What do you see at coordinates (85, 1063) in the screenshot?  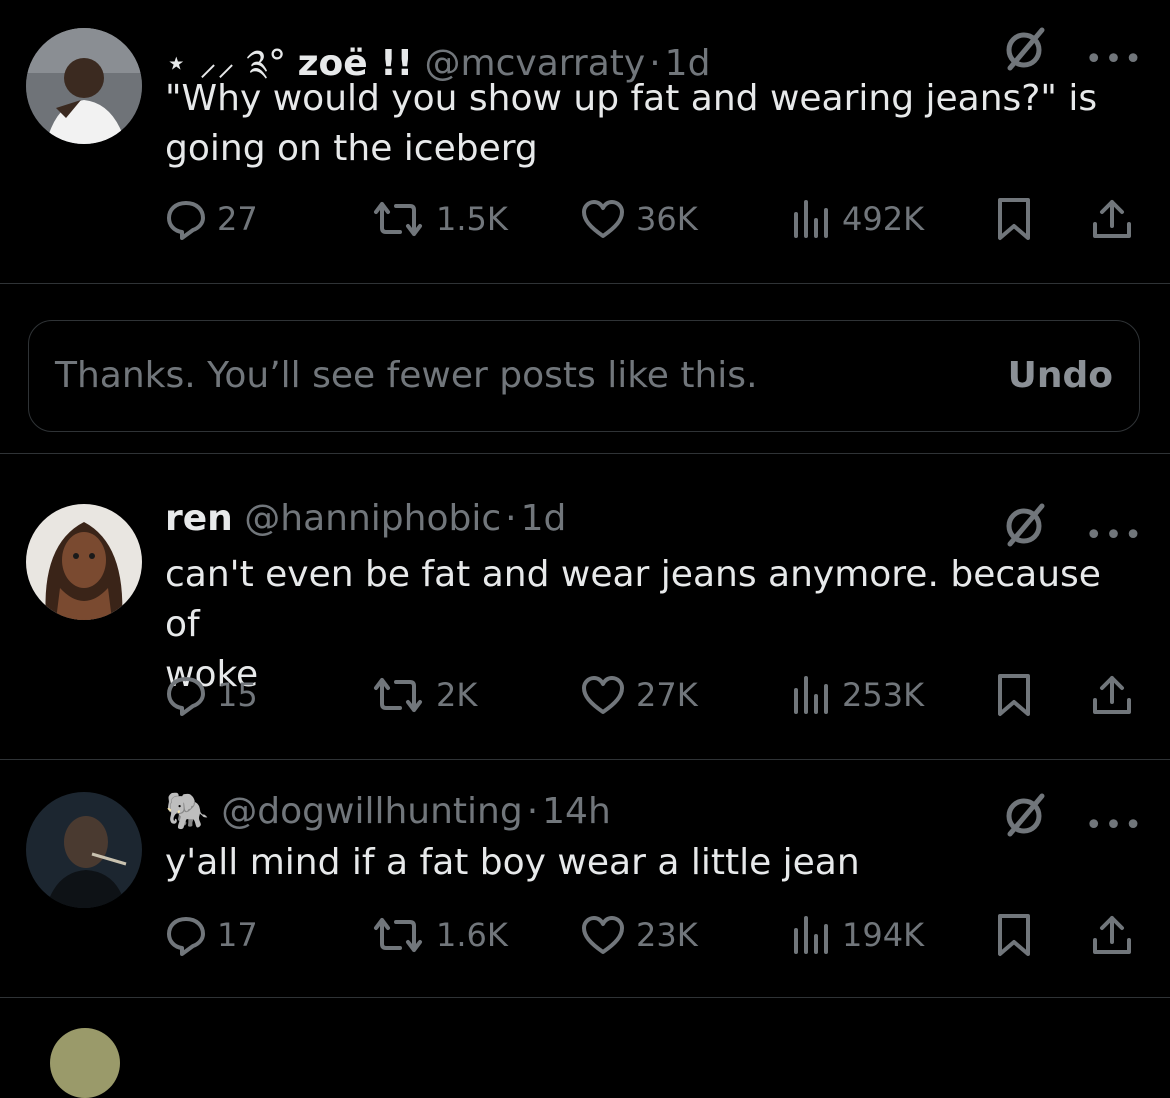 I see `next-post-avatar` at bounding box center [85, 1063].